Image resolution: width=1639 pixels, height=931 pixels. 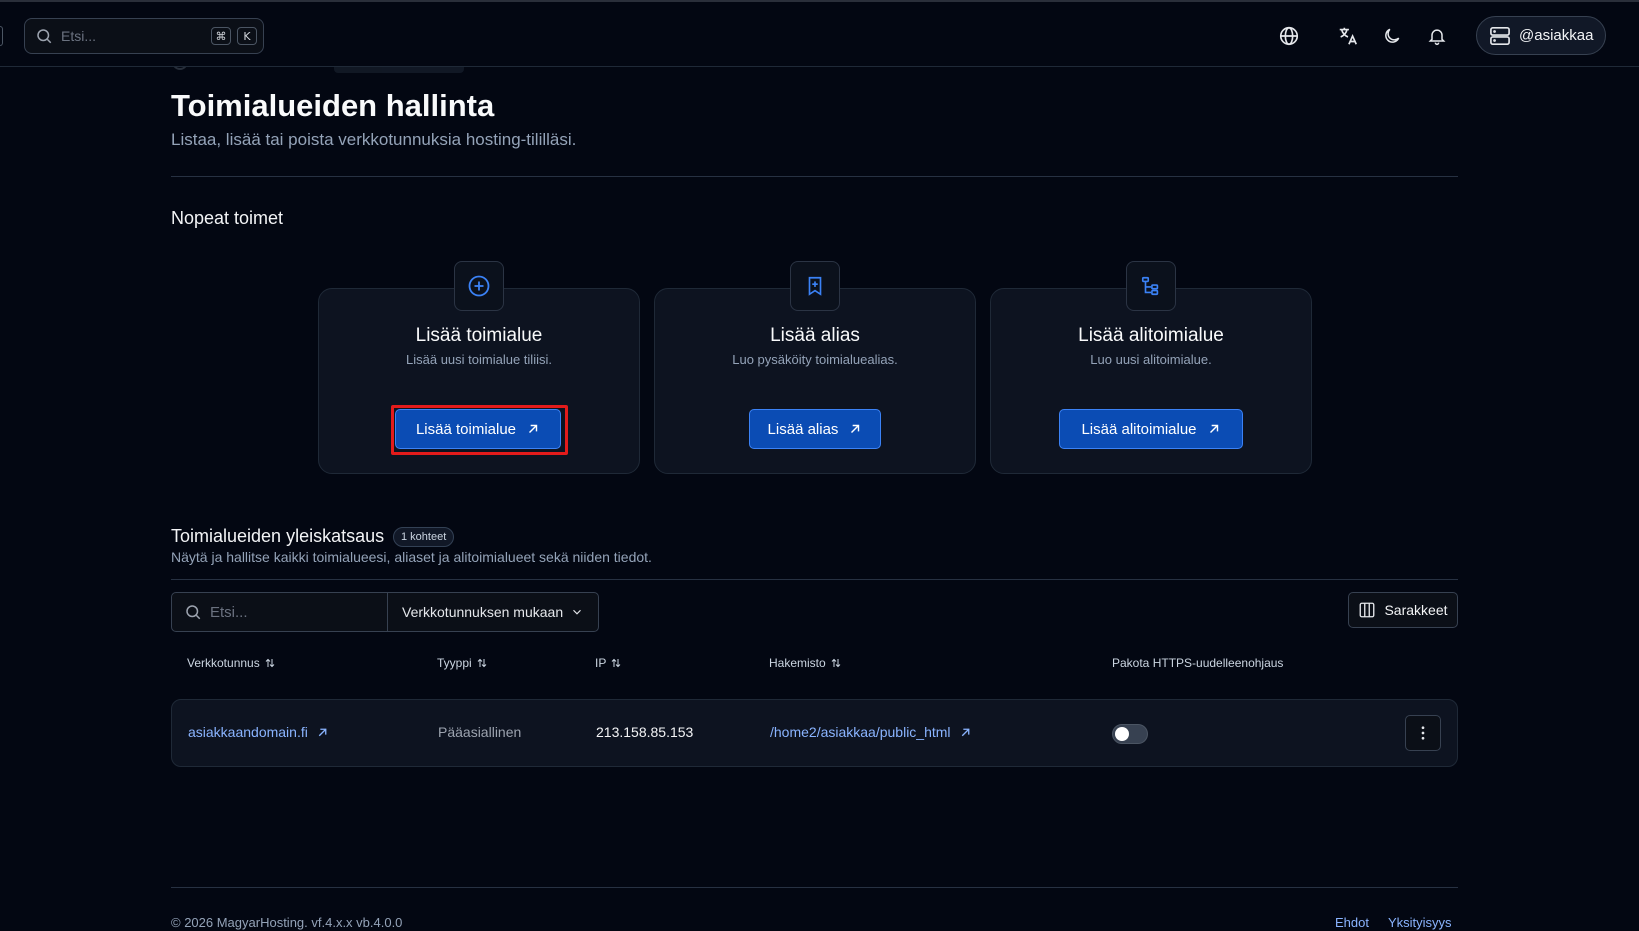 I want to click on column-header-directory: Hakemisto, so click(x=805, y=663).